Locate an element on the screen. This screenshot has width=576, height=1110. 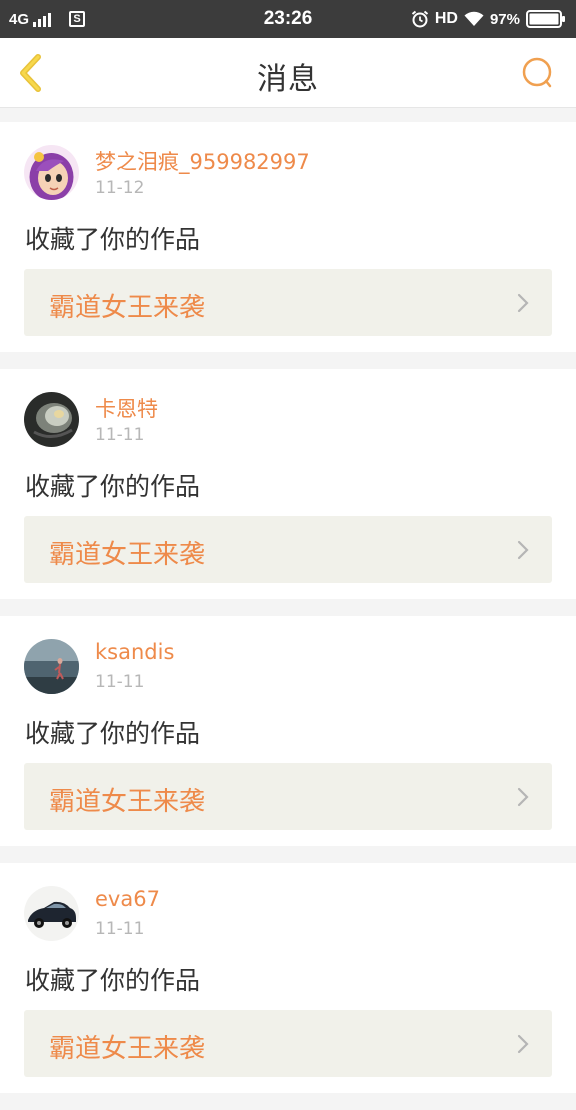
hd-label: HD is located at coordinates (446, 18).